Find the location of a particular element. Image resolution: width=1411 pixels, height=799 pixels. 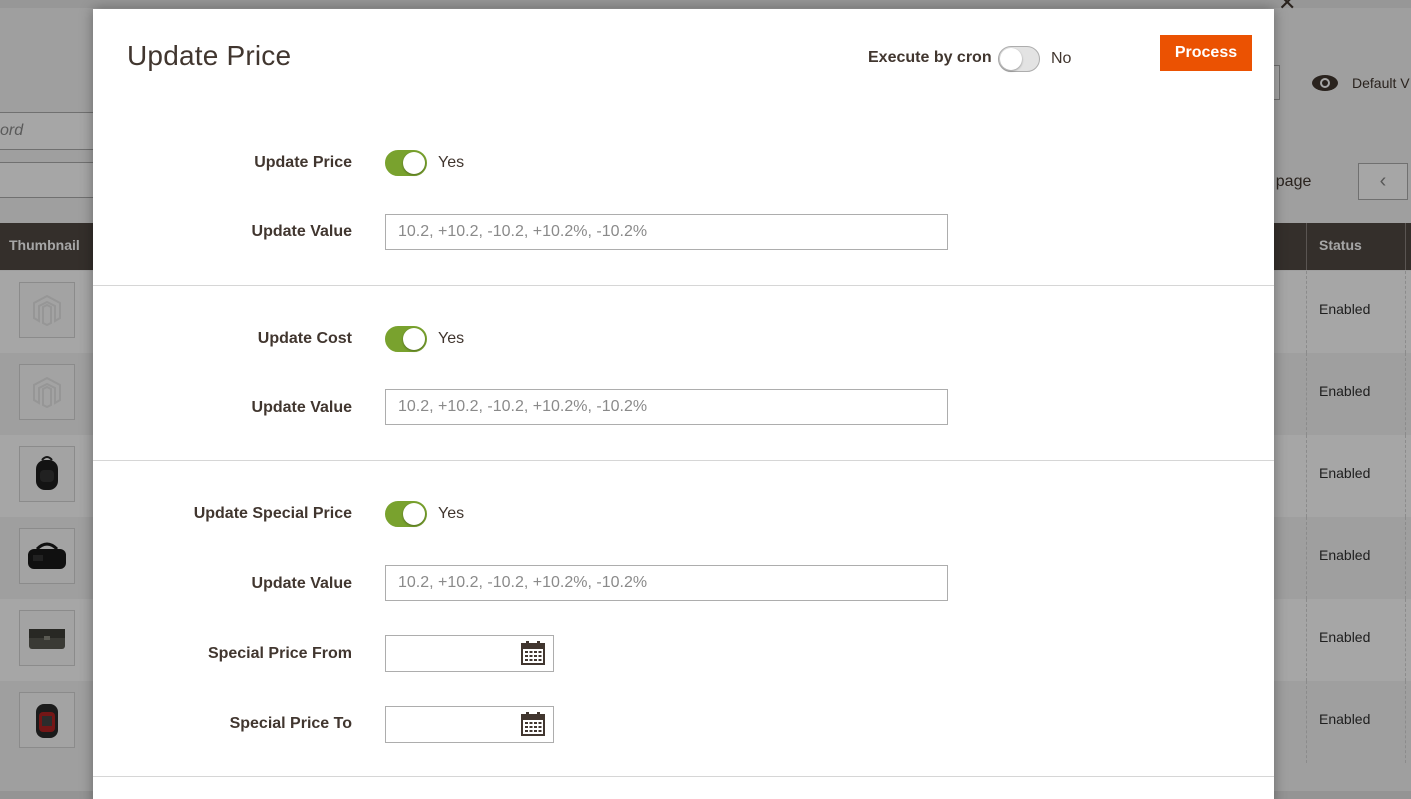

update-cost-toggle is located at coordinates (406, 339).